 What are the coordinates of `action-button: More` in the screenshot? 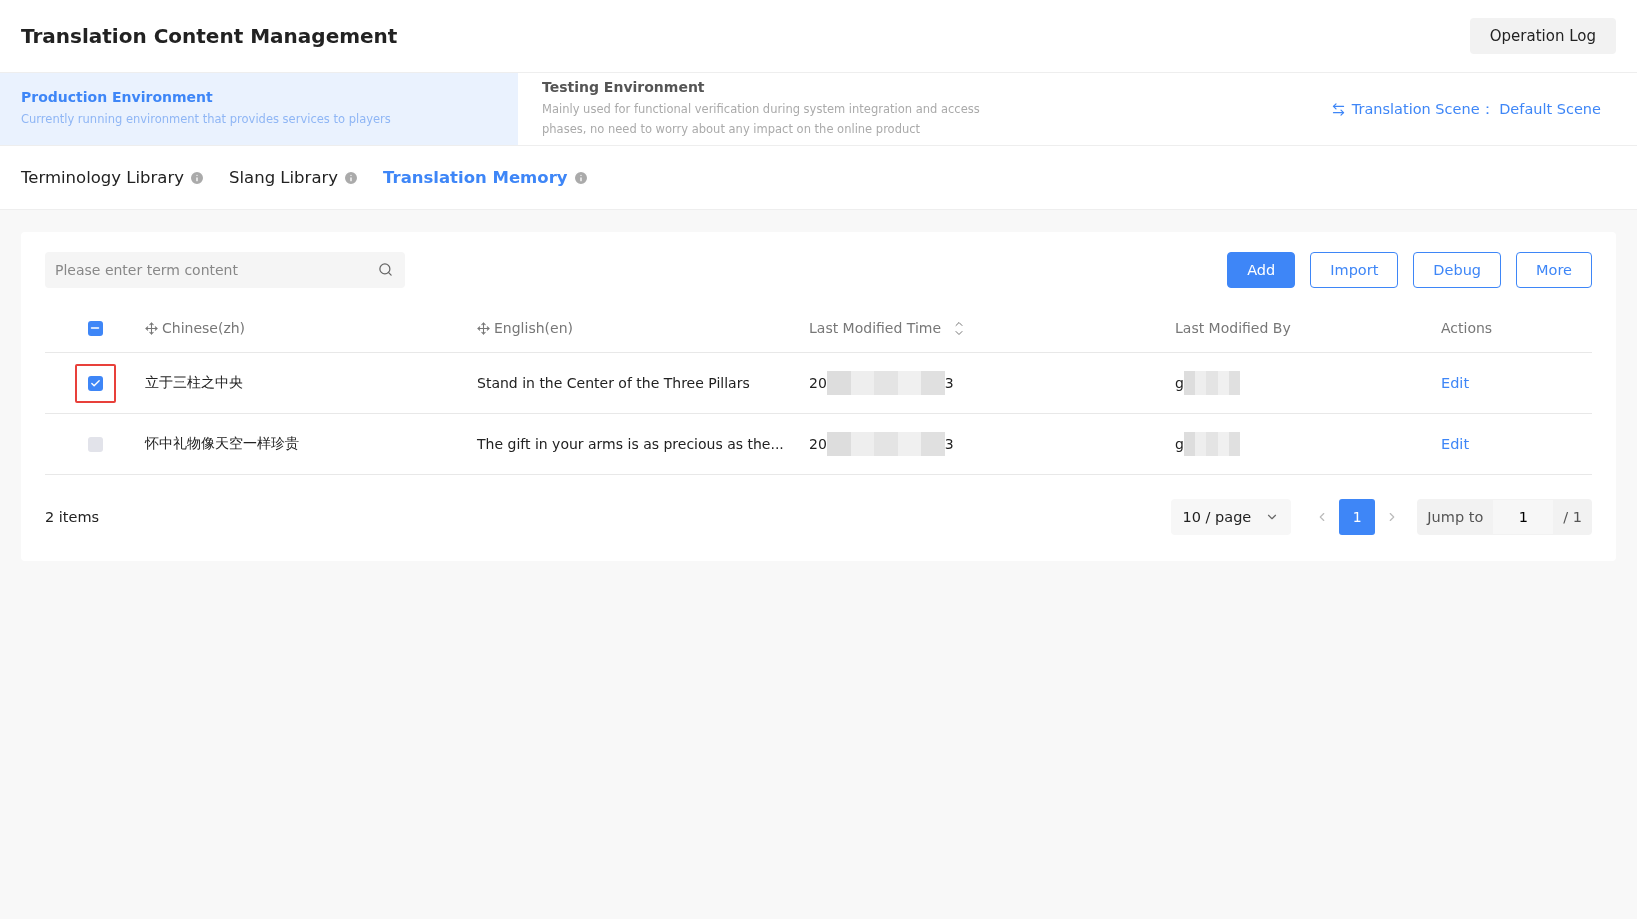 It's located at (1554, 270).